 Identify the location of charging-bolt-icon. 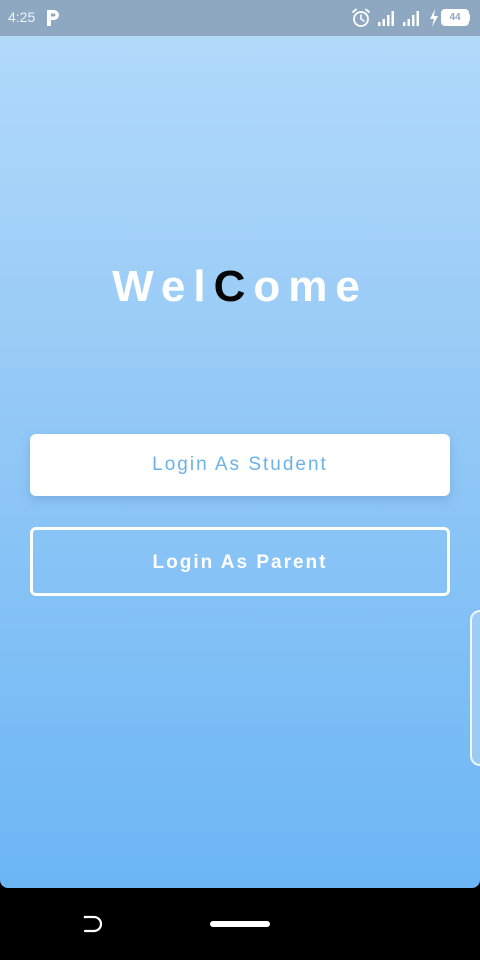
(434, 18).